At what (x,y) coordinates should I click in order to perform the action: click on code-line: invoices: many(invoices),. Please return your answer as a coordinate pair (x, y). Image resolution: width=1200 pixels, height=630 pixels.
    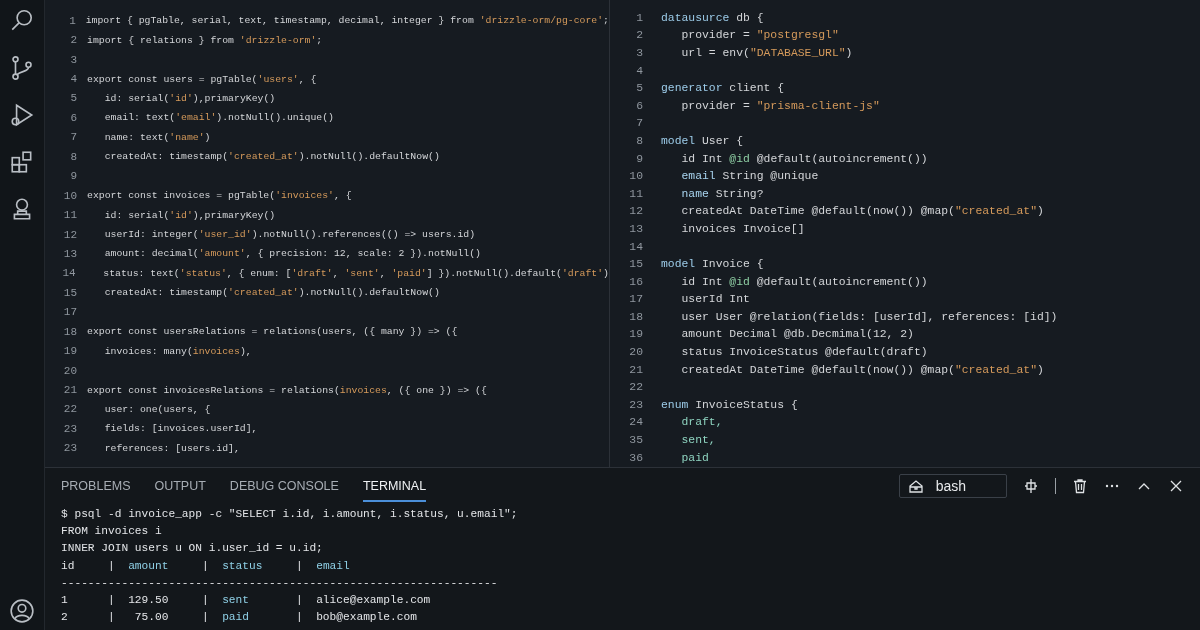
    Looking at the image, I should click on (177, 351).